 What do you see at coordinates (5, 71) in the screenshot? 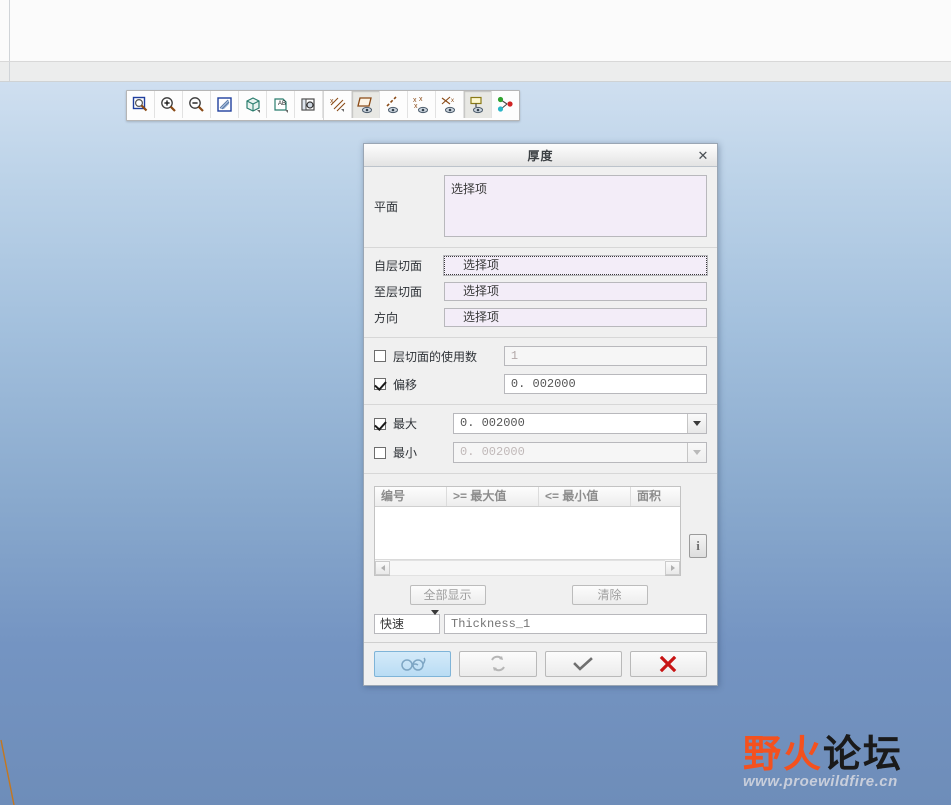
I see `top-strip-left-gutter` at bounding box center [5, 71].